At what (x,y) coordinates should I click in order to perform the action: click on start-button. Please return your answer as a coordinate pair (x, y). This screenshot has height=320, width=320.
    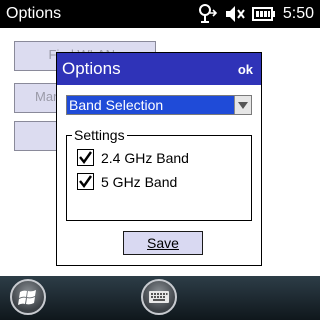
    Looking at the image, I should click on (28, 297).